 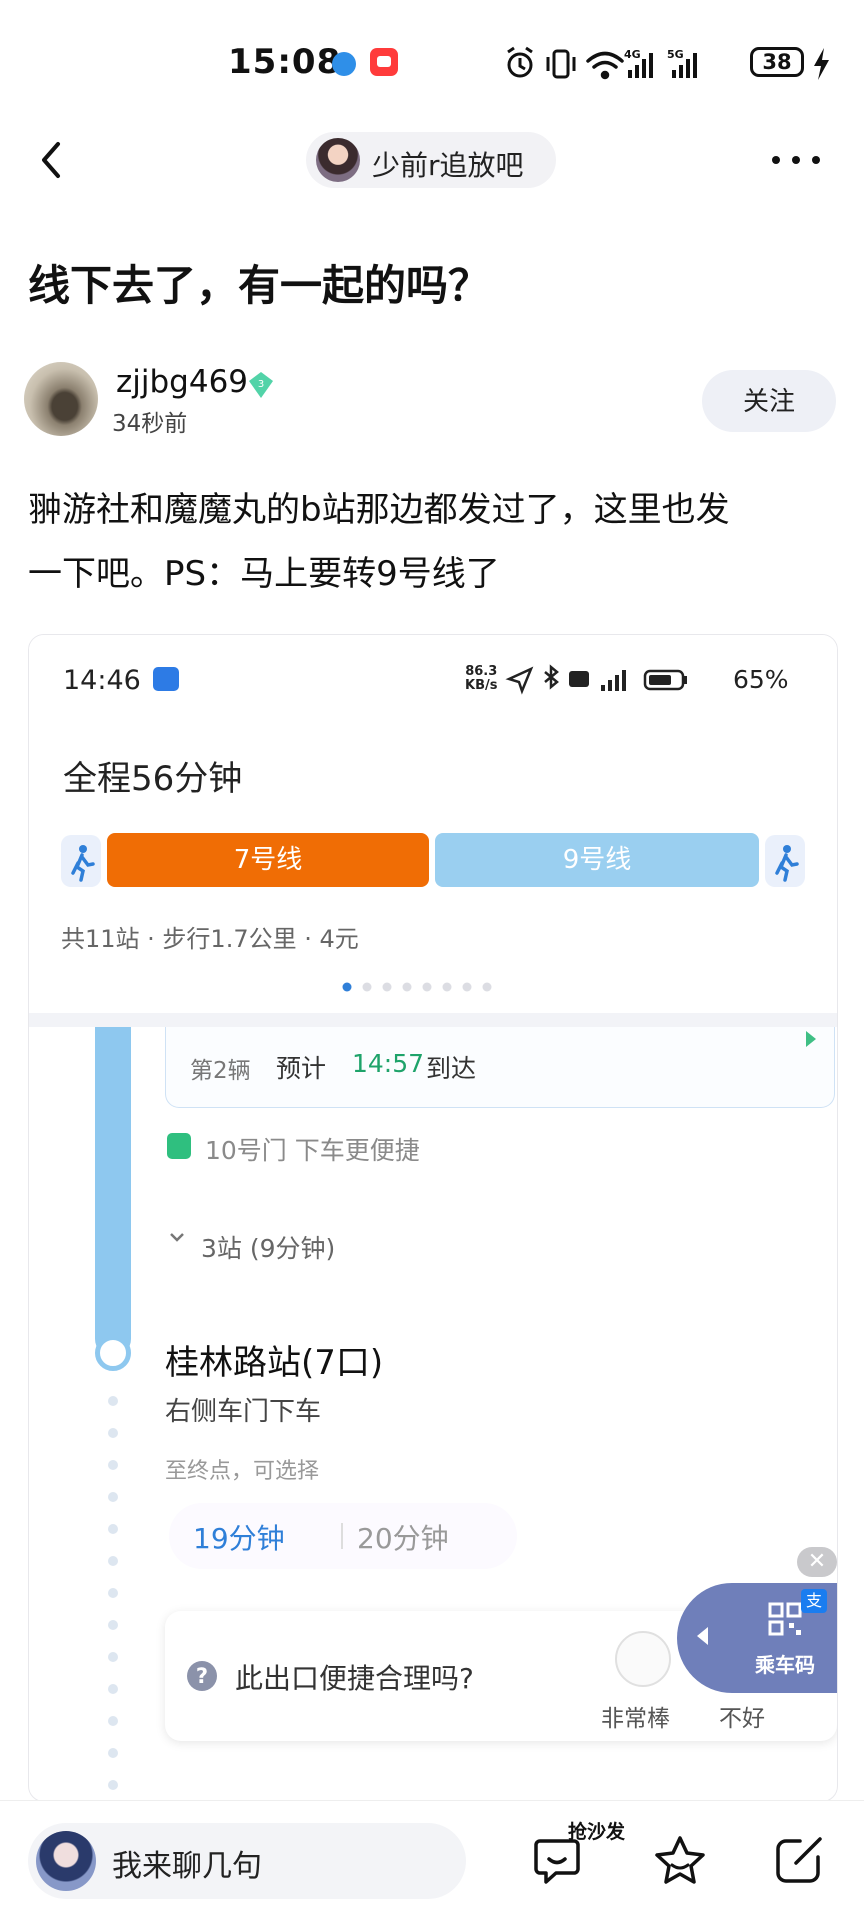 What do you see at coordinates (285, 62) in the screenshot?
I see `status-clock: 15:08` at bounding box center [285, 62].